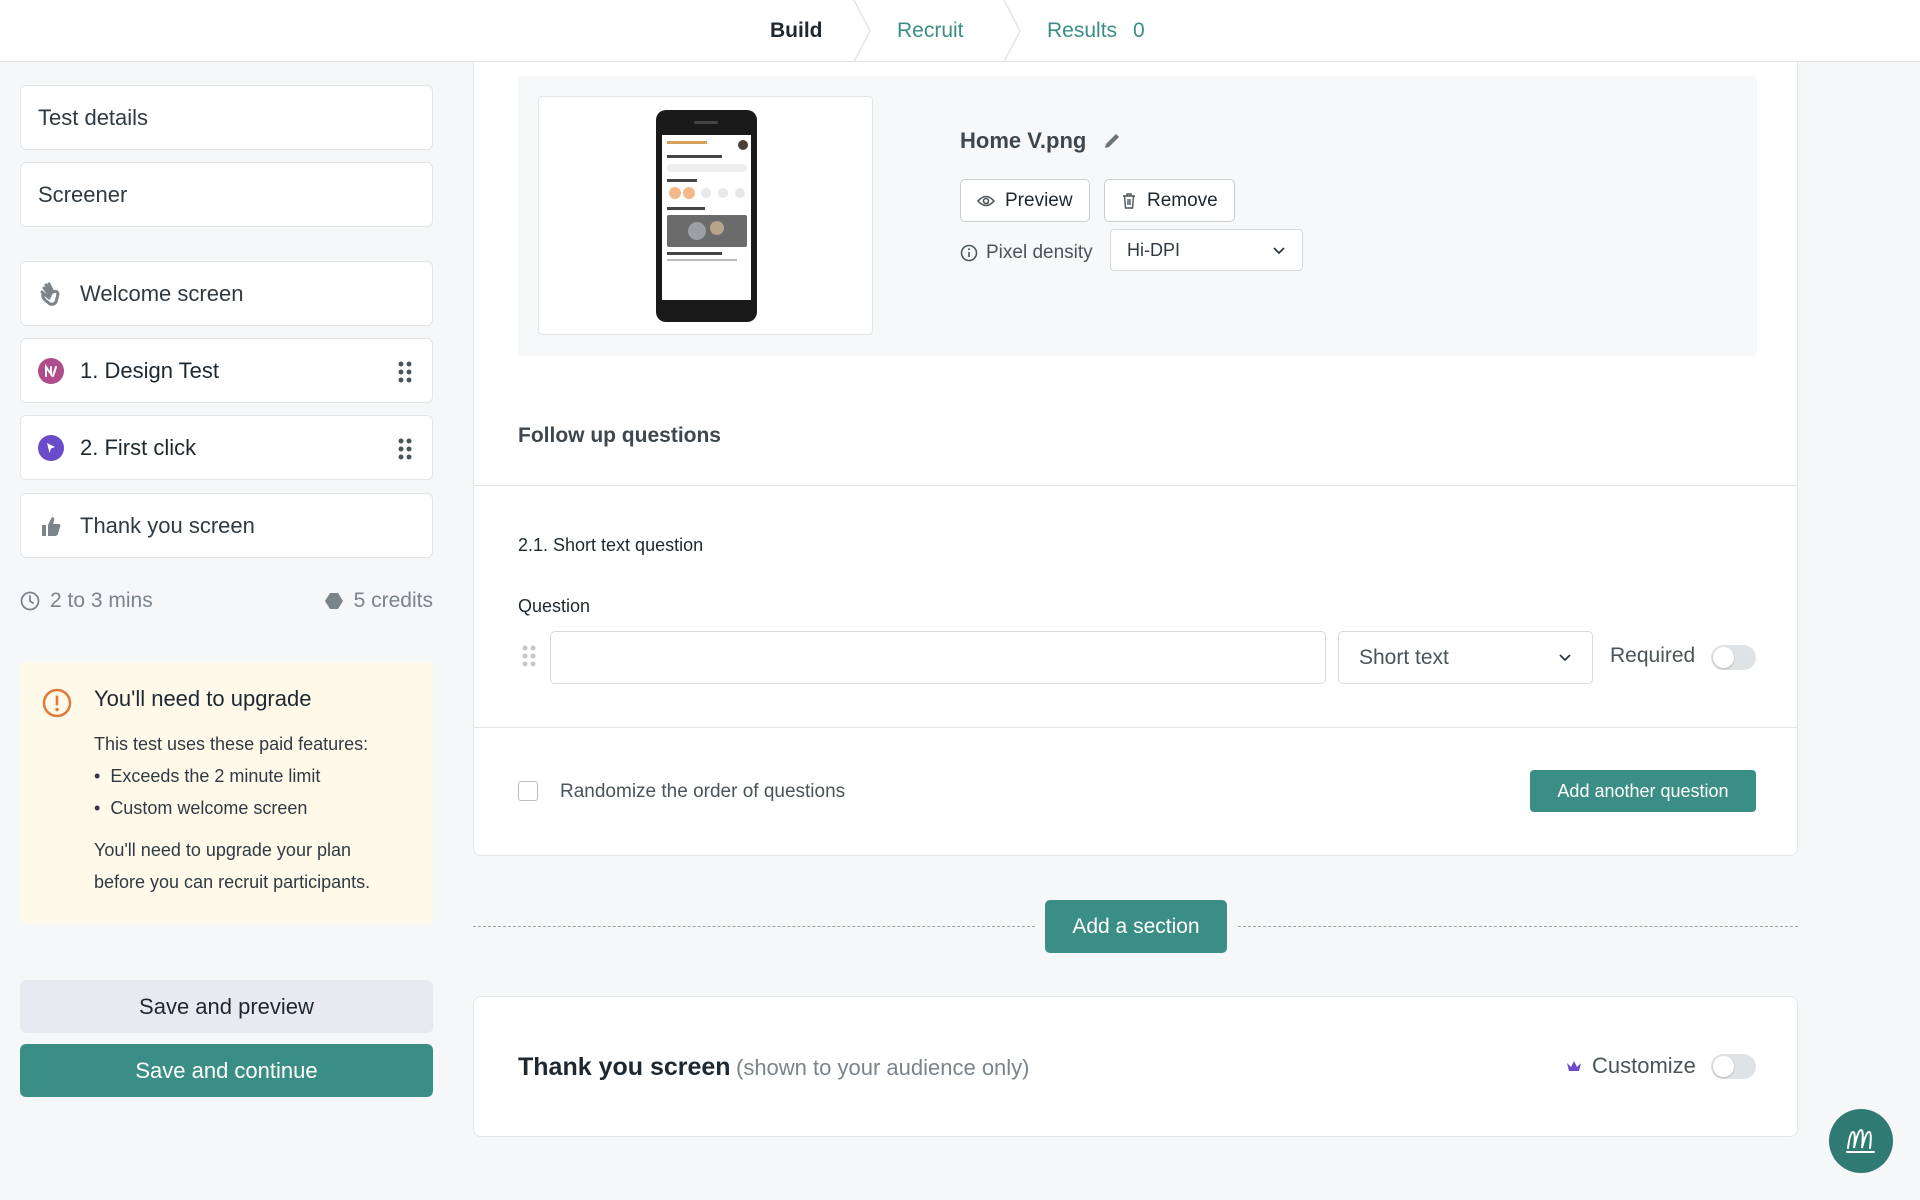 This screenshot has height=1200, width=1920. I want to click on test-meta: 2 to 3 mins 5 credits, so click(226, 601).